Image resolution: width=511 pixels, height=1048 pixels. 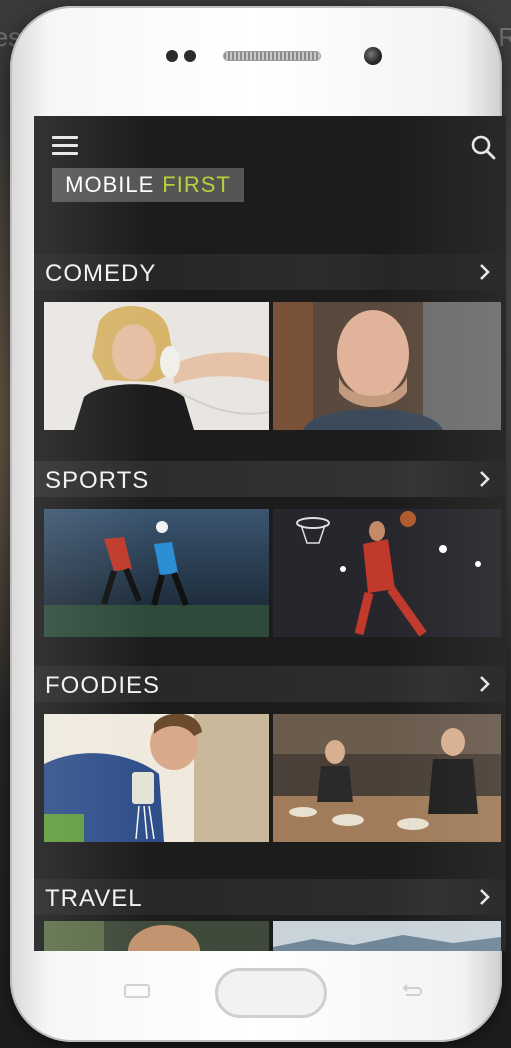 What do you see at coordinates (103, 685) in the screenshot?
I see `section-title: FOODIES` at bounding box center [103, 685].